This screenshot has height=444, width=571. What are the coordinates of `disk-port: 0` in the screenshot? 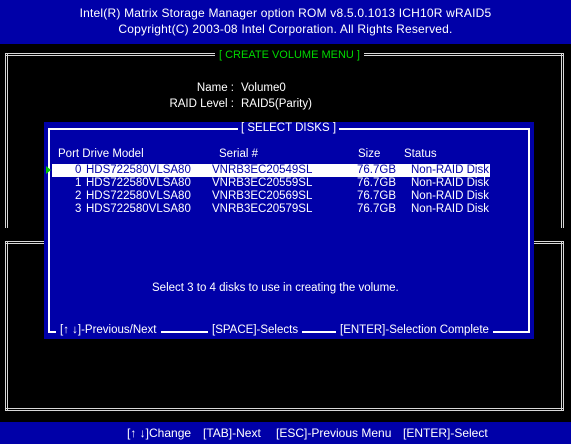 It's located at (78, 170).